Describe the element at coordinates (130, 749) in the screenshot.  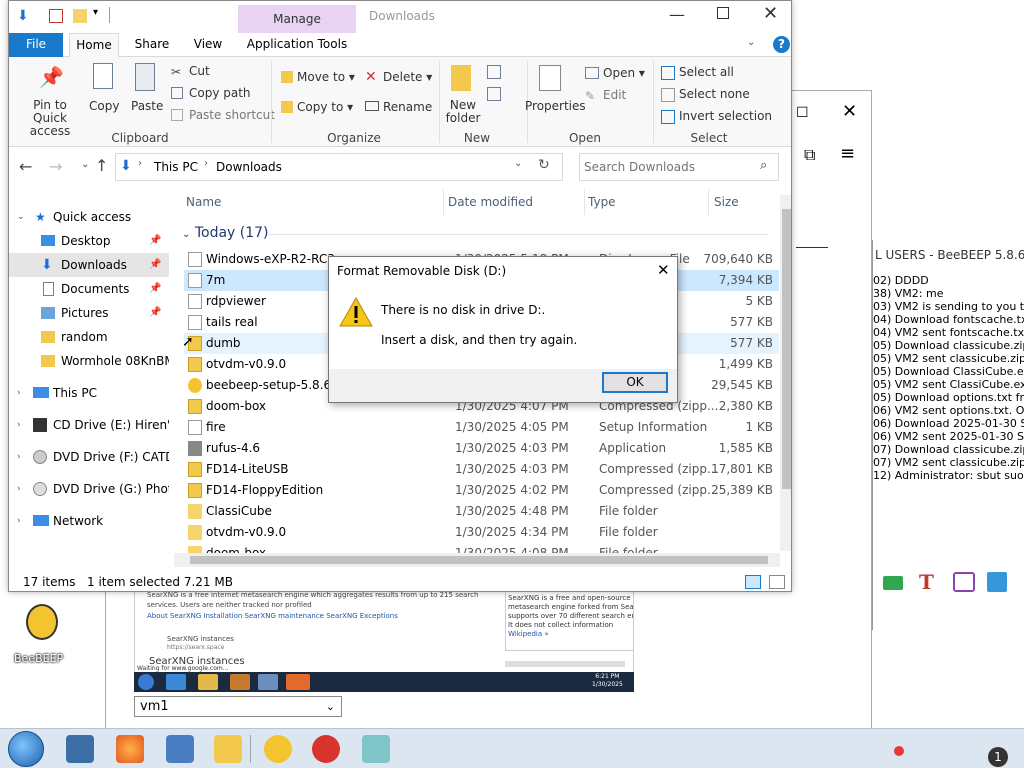
I see `firefox-icon` at that location.